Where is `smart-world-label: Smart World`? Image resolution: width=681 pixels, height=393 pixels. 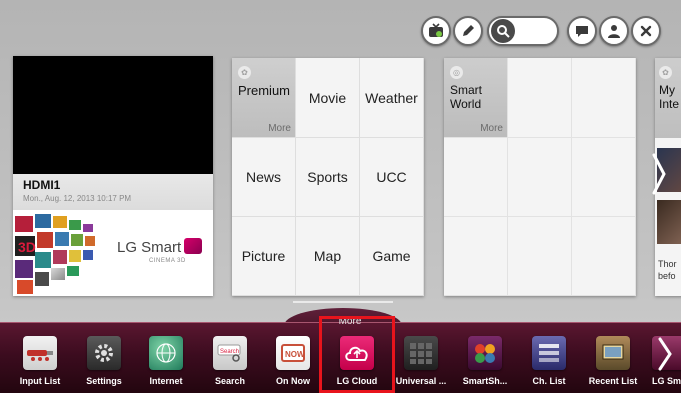
smart-world-label: Smart World is located at coordinates (475, 97).